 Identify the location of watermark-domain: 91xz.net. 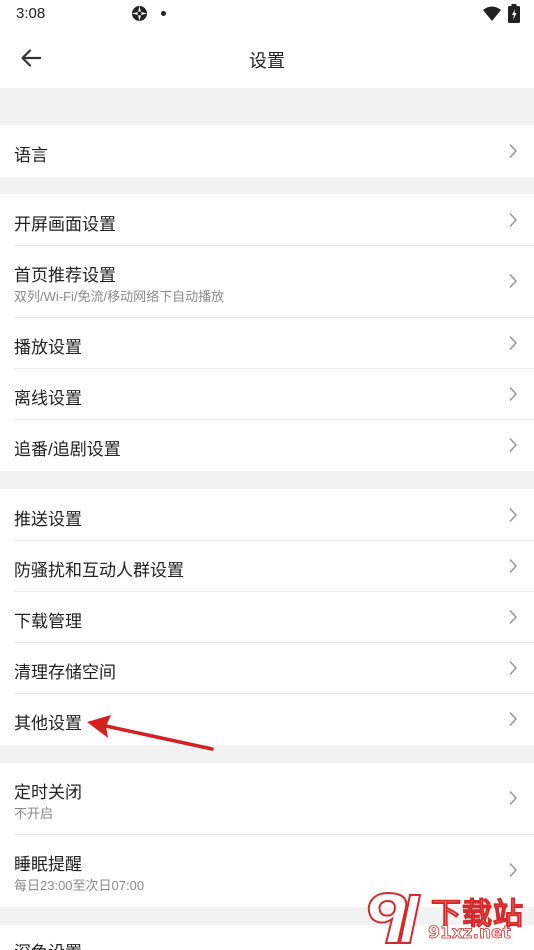
(470, 933).